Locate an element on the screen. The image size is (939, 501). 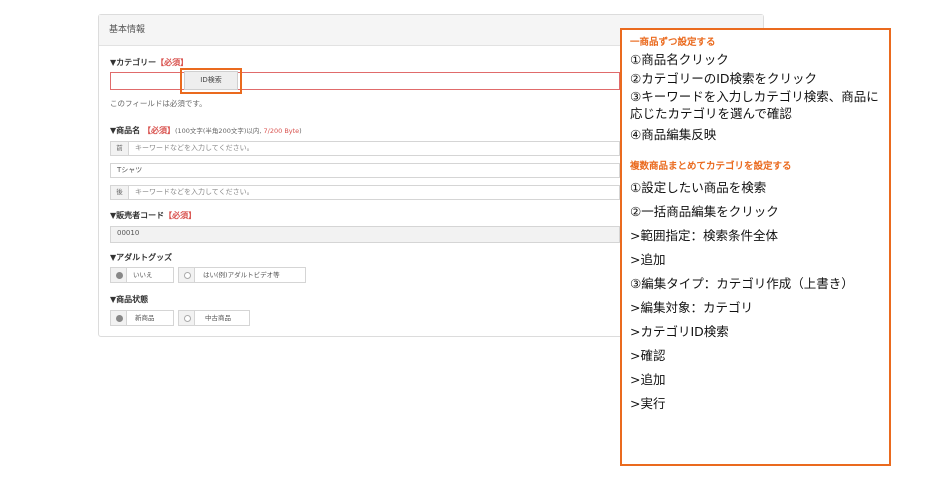
byte-count: 7/200 Byte is located at coordinates (281, 131).